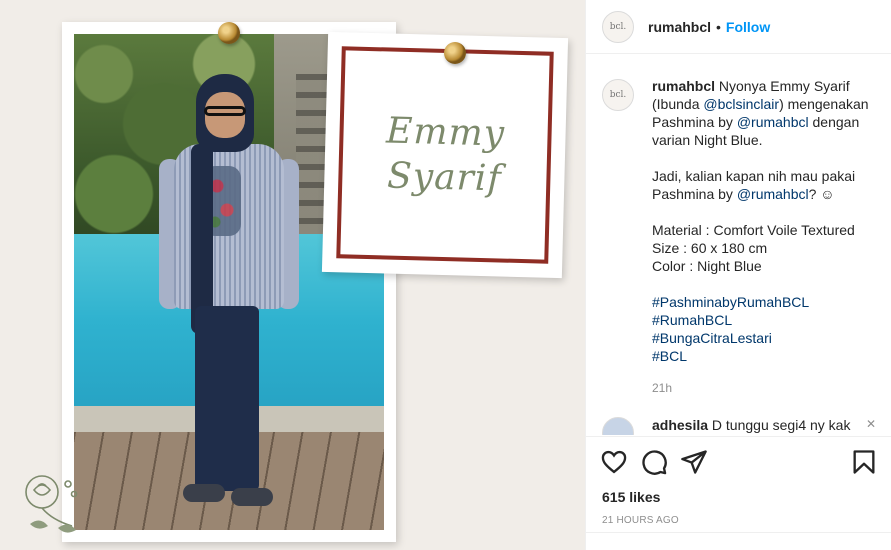 The height and width of the screenshot is (550, 891). What do you see at coordinates (710, 248) in the screenshot?
I see `caption-size: Size : 60 x 180 cm` at bounding box center [710, 248].